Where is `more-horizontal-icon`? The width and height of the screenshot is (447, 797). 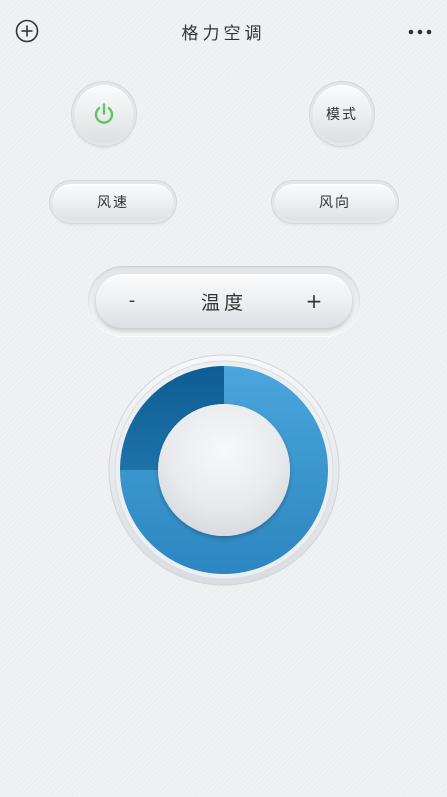
more-horizontal-icon is located at coordinates (420, 32).